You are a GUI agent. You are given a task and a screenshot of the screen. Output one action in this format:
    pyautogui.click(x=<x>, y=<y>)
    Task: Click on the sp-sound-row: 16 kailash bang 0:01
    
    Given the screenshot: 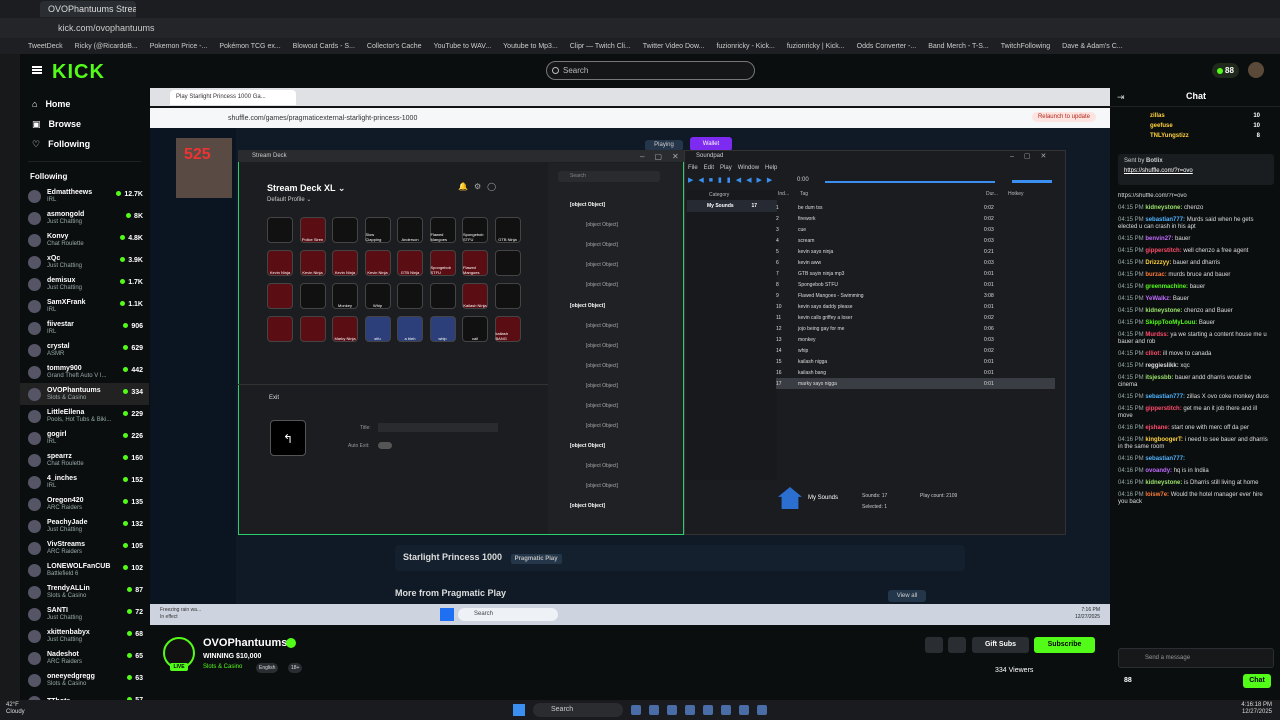 What is the action you would take?
    pyautogui.click(x=915, y=372)
    